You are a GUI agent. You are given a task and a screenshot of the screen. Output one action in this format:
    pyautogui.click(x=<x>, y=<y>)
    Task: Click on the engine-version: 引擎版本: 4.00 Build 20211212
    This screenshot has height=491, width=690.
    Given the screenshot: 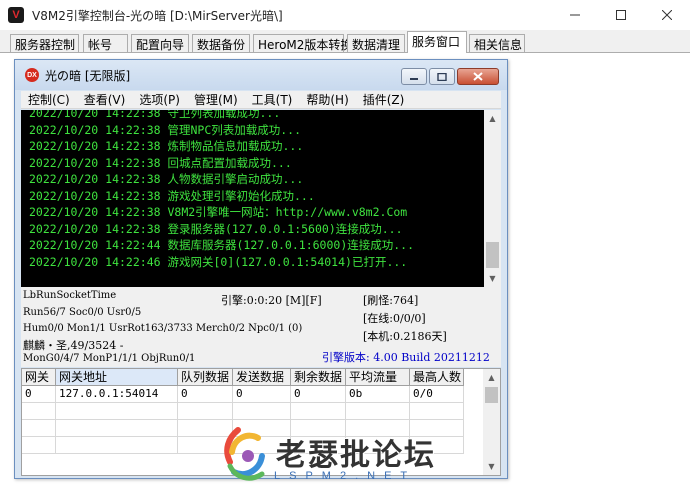 What is the action you would take?
    pyautogui.click(x=406, y=357)
    